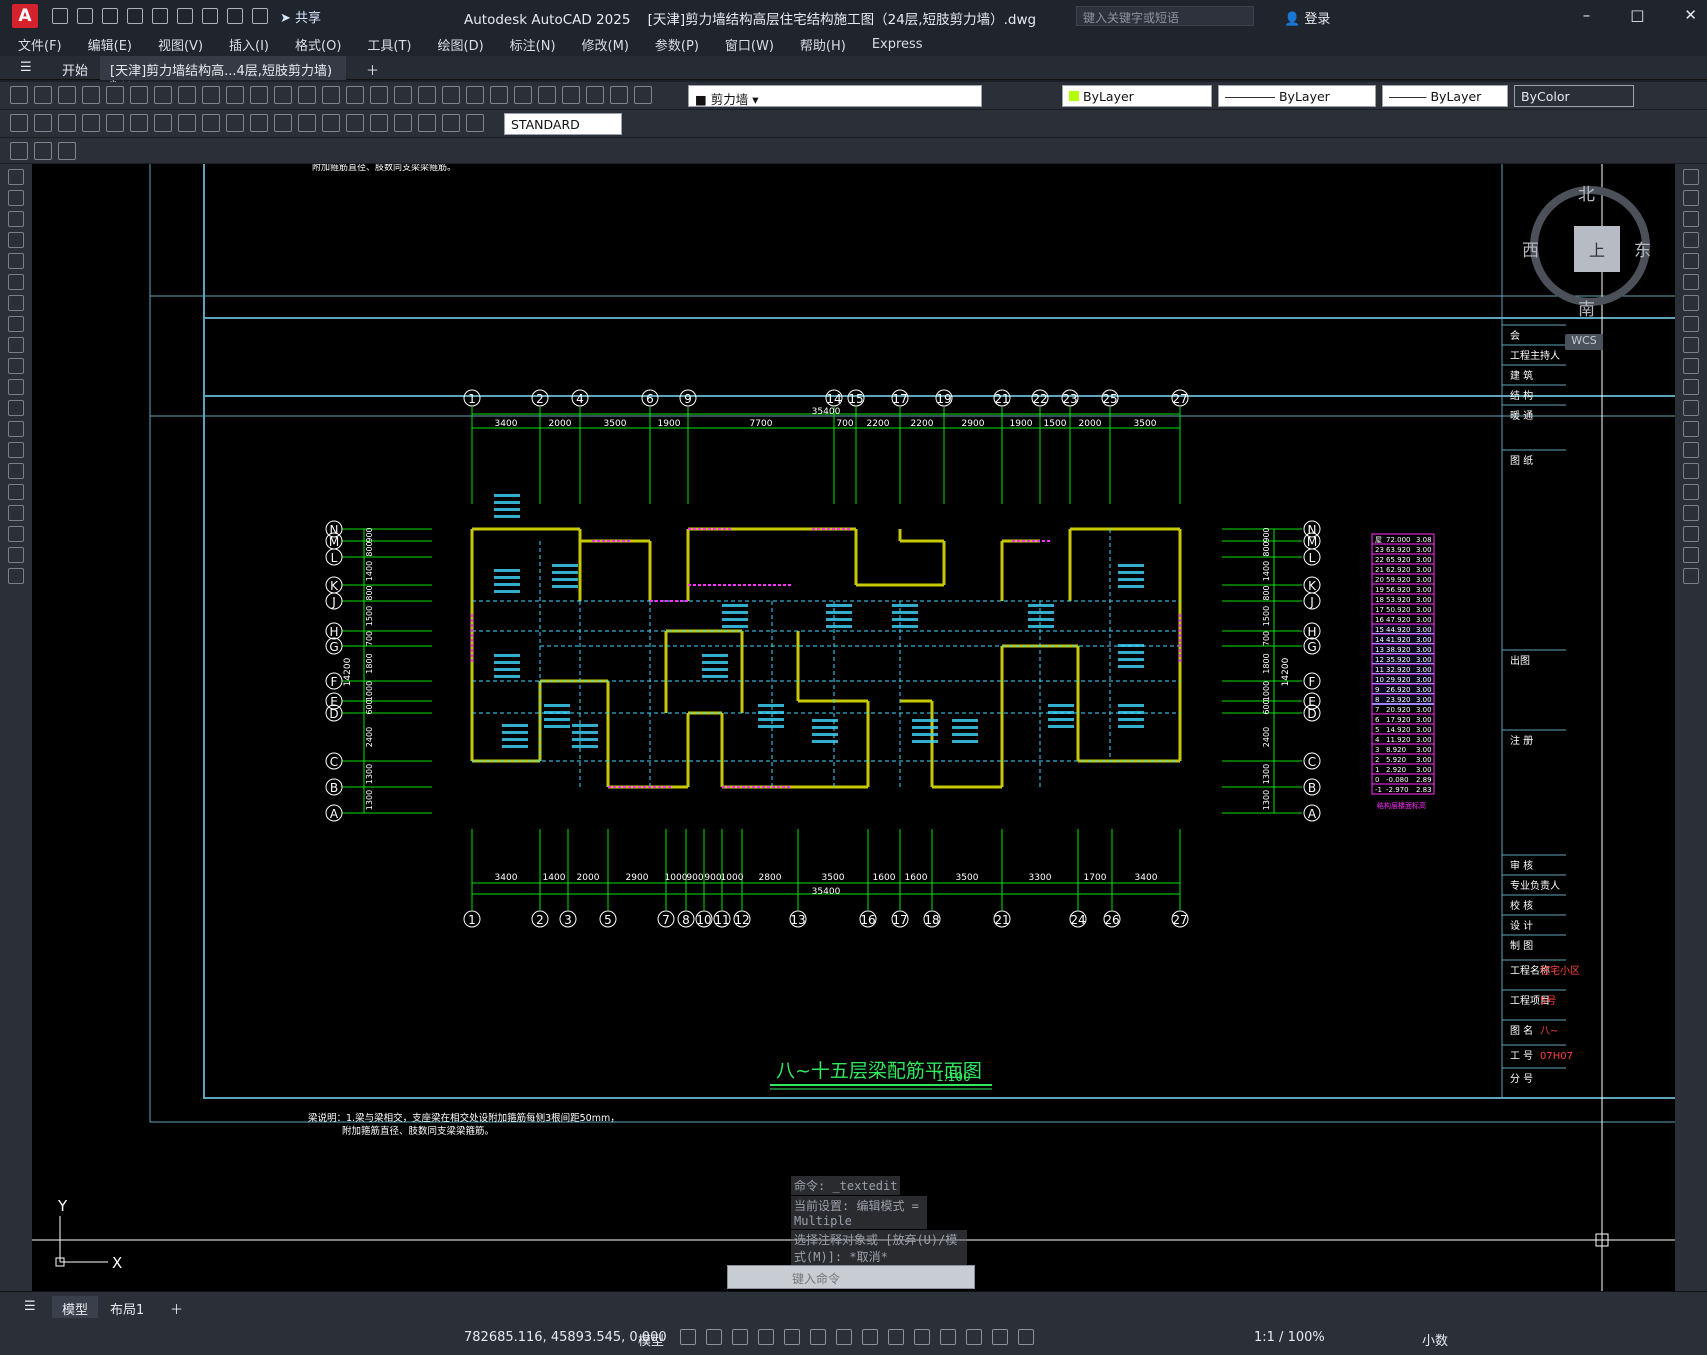 This screenshot has width=1707, height=1355. What do you see at coordinates (533, 44) in the screenshot?
I see `menu-item-7: 标注(N)` at bounding box center [533, 44].